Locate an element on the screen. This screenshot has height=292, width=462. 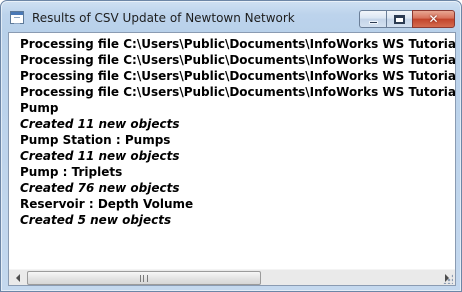
scroll-left-button is located at coordinates (17, 278).